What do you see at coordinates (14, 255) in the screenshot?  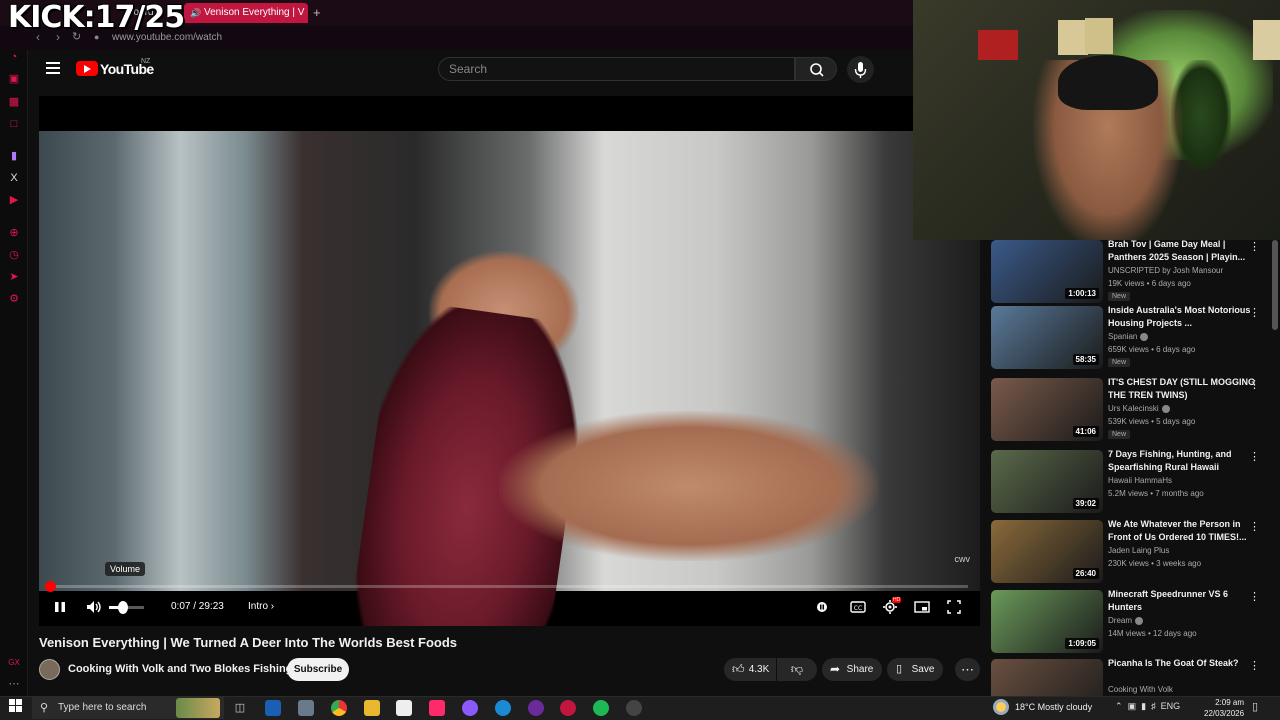 I see `clock-icon: ◷` at bounding box center [14, 255].